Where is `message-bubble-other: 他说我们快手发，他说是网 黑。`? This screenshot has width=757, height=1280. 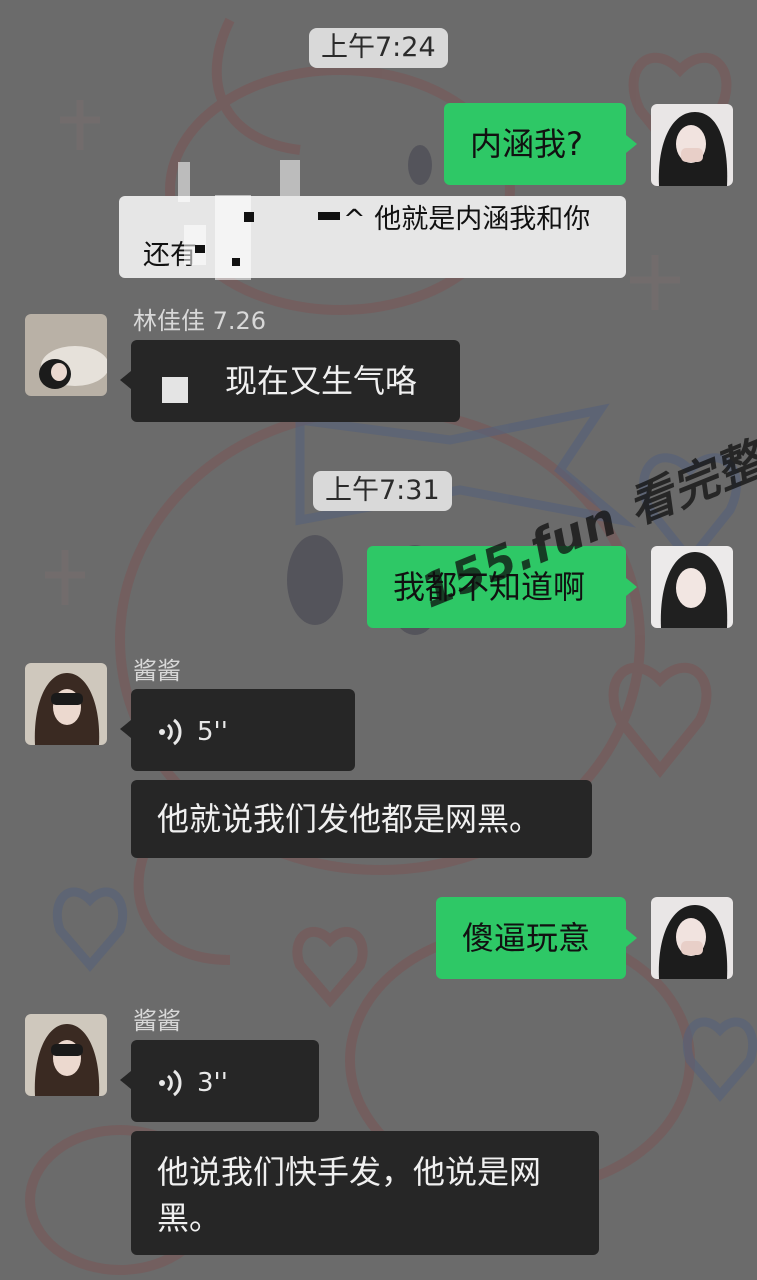
message-bubble-other: 他说我们快手发，他说是网 黑。 is located at coordinates (365, 1193).